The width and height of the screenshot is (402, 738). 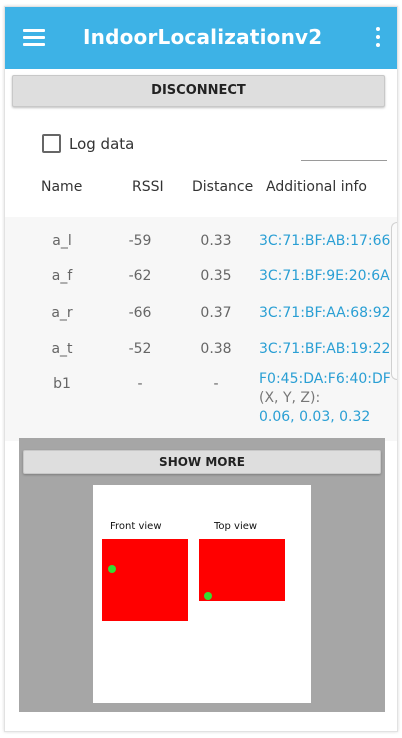 I want to click on table-cell-distance: 0.33, so click(x=216, y=241).